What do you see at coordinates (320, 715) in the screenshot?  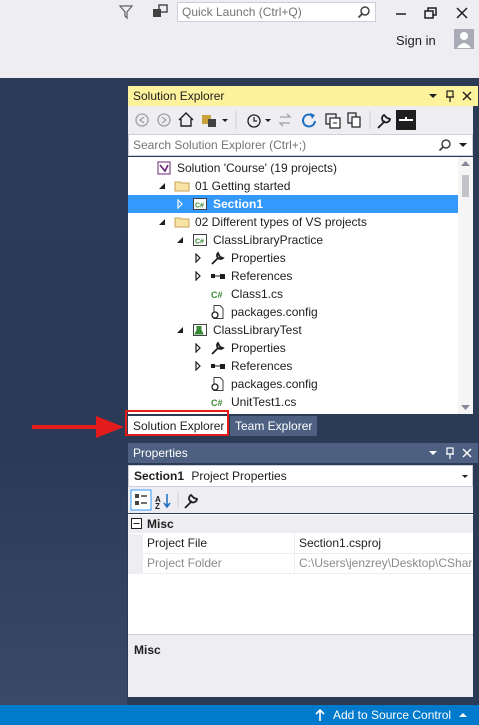 I see `arrow-up-icon` at bounding box center [320, 715].